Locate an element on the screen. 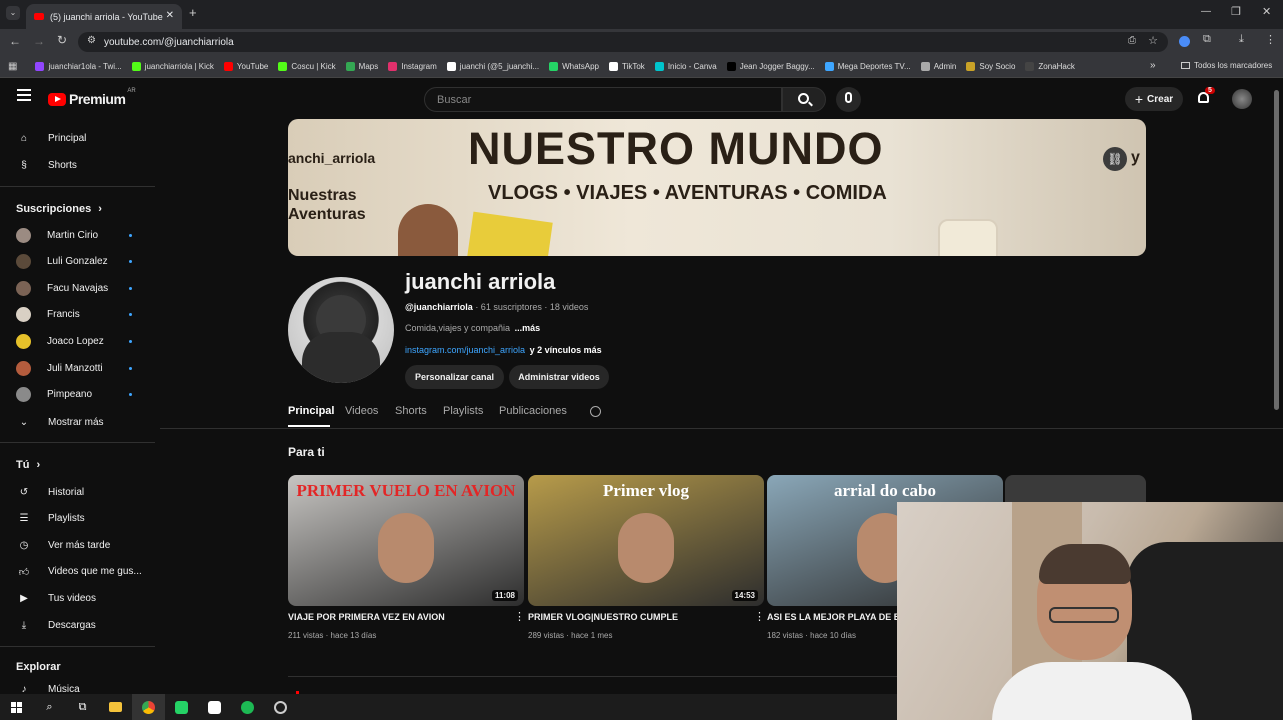 Image resolution: width=1283 pixels, height=720 pixels. sidebar-item-watch-later: ◷ Ver más tarde is located at coordinates (81, 545).